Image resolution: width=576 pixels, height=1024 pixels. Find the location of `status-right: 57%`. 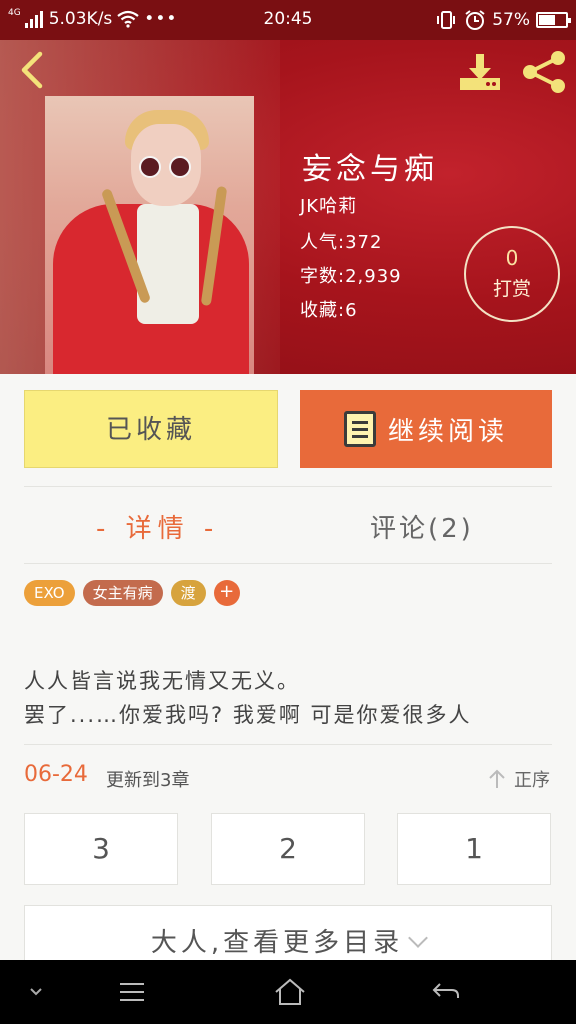

status-right: 57% is located at coordinates (502, 20).